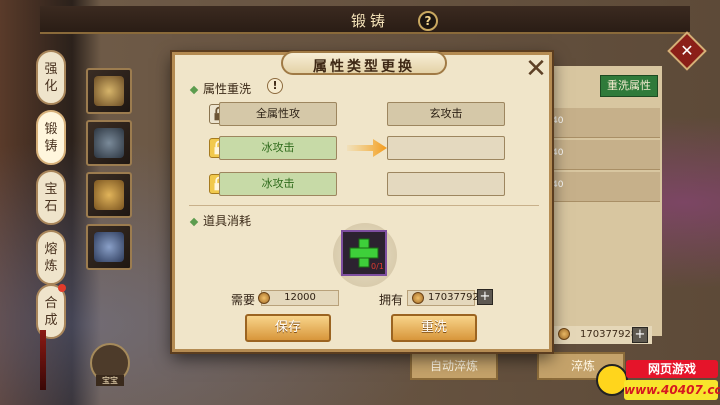 This screenshot has width=720, height=405. I want to click on owned-value: 170377928, so click(609, 334).